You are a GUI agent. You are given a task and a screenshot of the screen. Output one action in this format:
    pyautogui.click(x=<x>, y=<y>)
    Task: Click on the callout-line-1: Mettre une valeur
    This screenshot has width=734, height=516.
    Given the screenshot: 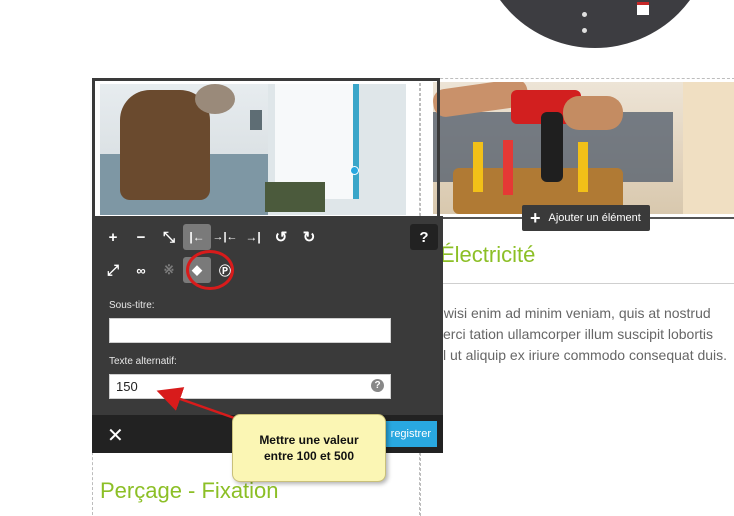 What is the action you would take?
    pyautogui.click(x=309, y=440)
    